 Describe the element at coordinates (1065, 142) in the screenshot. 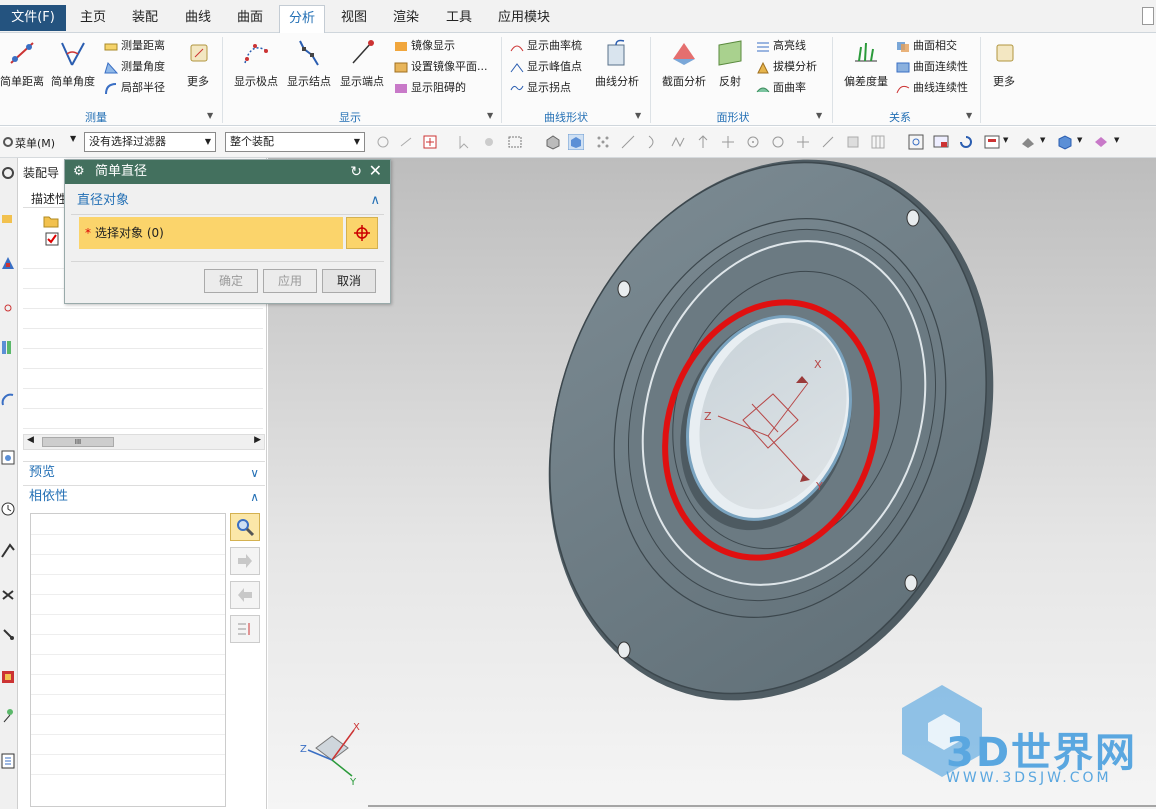

I see `shaded-cube-icon` at that location.